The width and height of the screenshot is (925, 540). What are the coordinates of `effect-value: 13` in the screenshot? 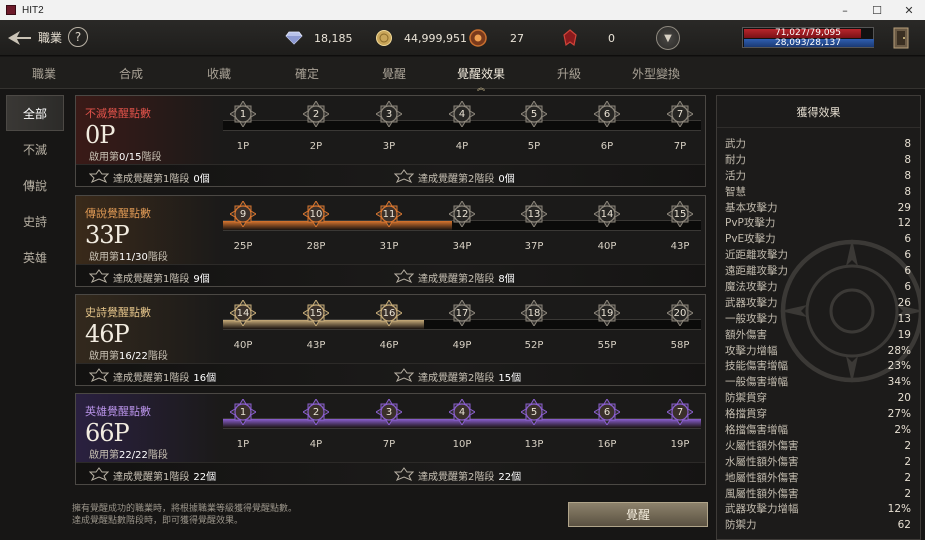 It's located at (904, 318).